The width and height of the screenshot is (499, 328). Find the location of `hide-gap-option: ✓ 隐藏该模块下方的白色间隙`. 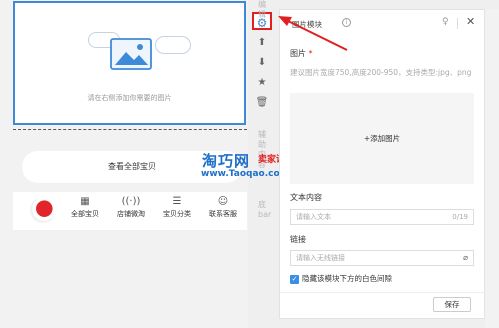

hide-gap-option: ✓ 隐藏该模块下方的白色间隙 is located at coordinates (341, 278).